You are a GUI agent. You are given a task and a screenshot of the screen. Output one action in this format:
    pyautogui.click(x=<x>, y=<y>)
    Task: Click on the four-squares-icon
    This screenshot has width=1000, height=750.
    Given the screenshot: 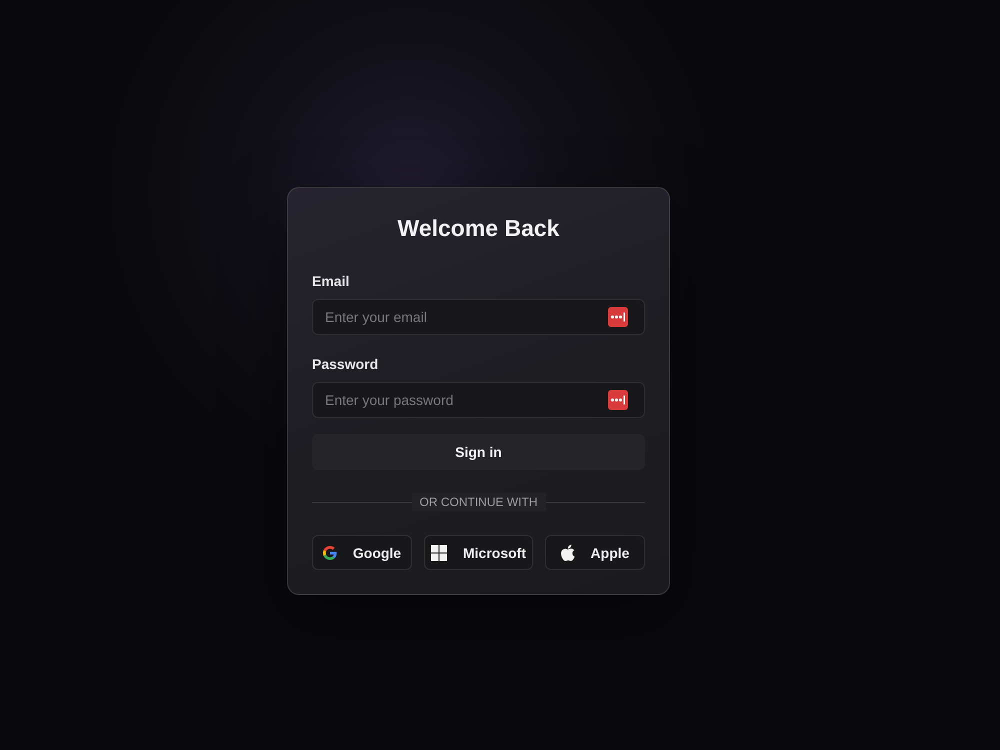 What is the action you would take?
    pyautogui.click(x=439, y=552)
    